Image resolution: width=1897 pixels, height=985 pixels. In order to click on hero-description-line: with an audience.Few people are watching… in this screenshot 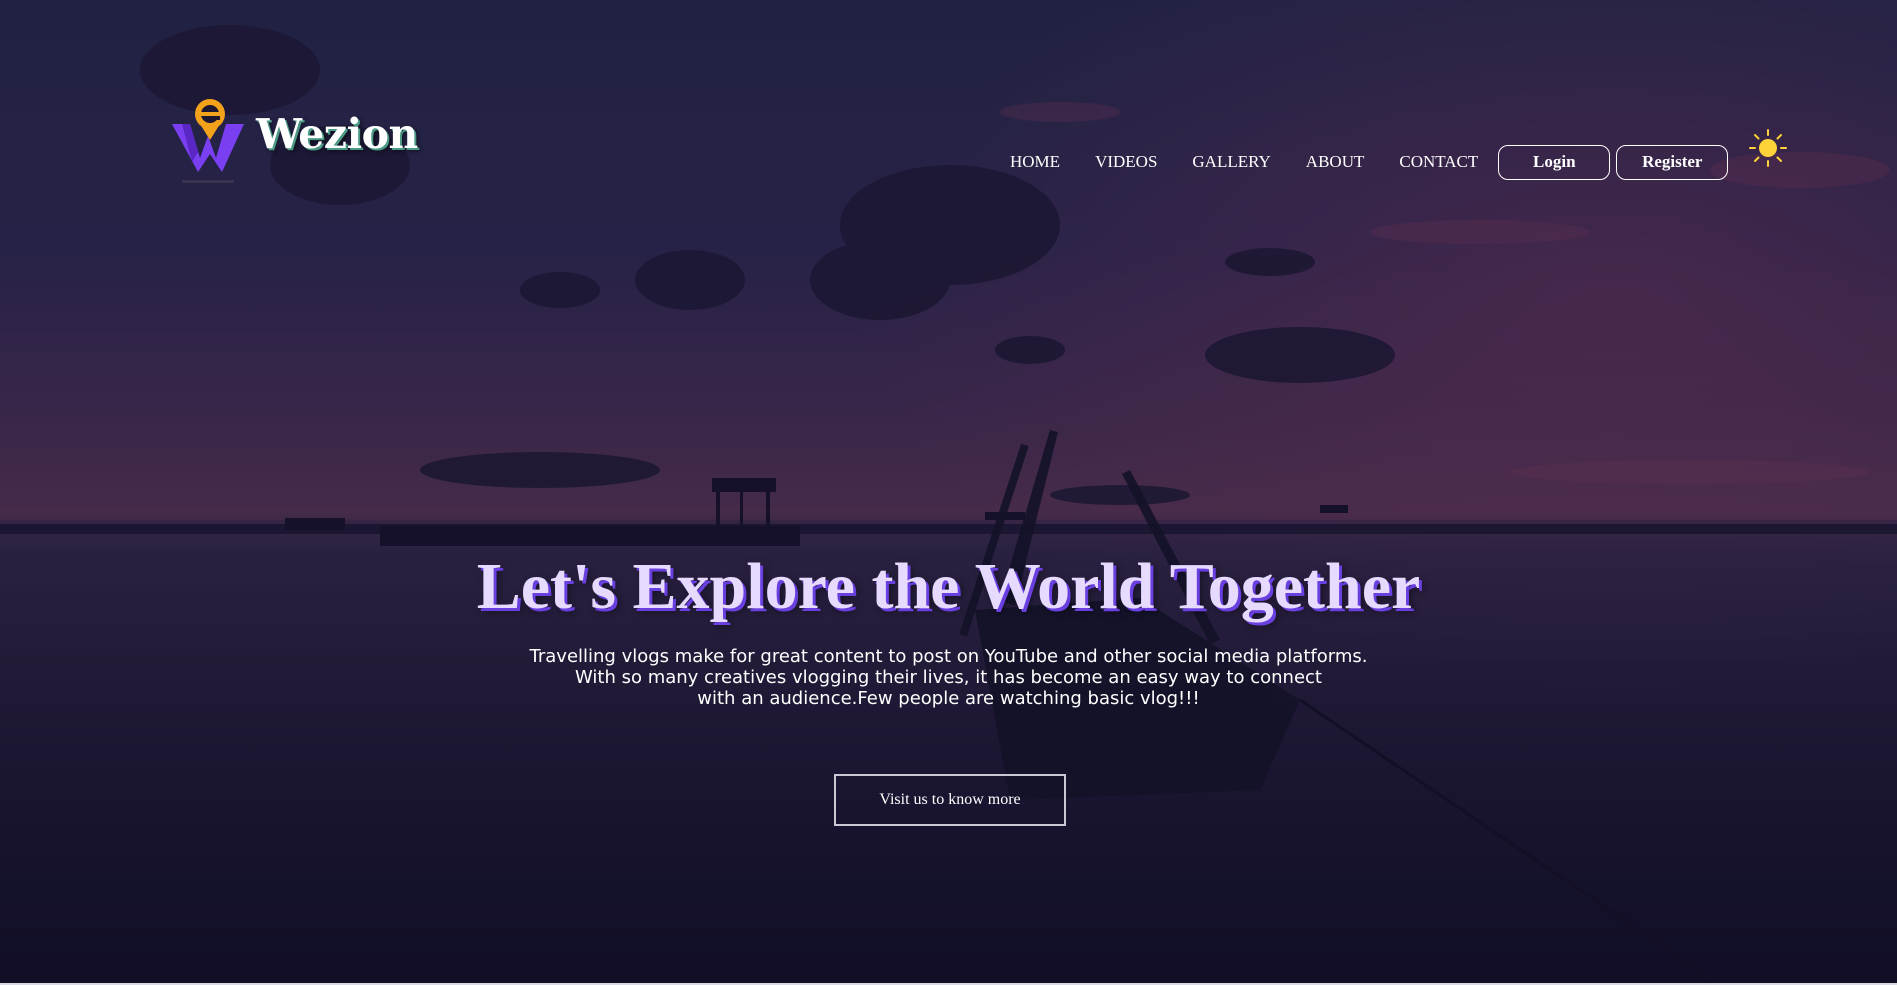, I will do `click(948, 698)`.